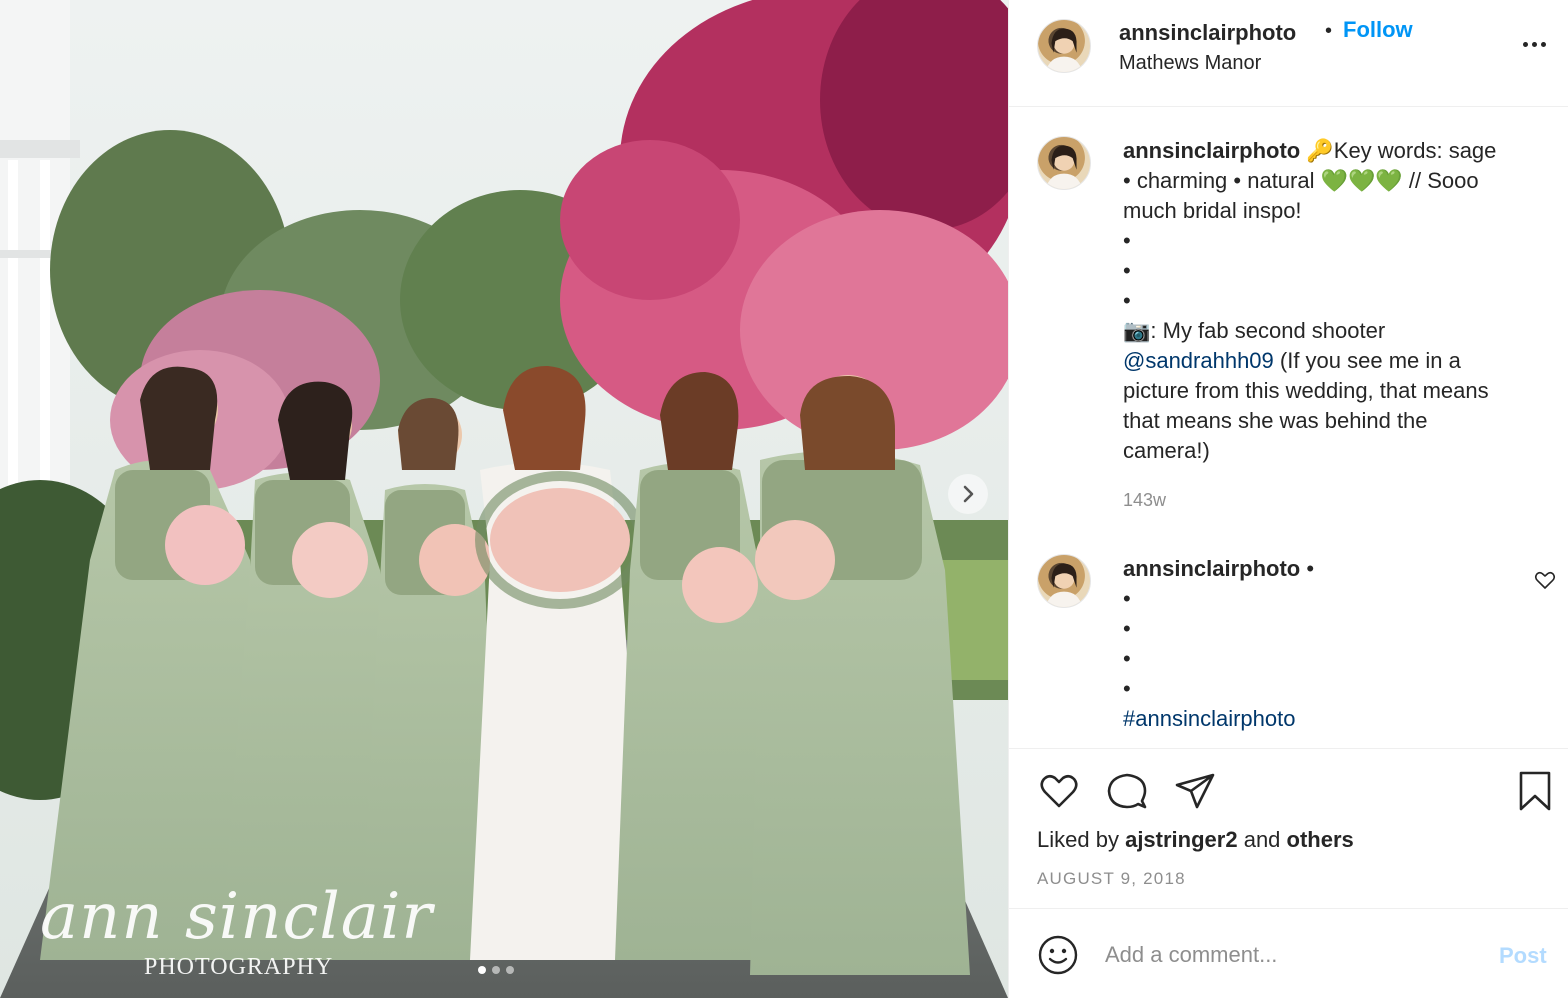 The width and height of the screenshot is (1568, 998). Describe the element at coordinates (1211, 150) in the screenshot. I see `caption-username: annsinclairphoto` at that location.